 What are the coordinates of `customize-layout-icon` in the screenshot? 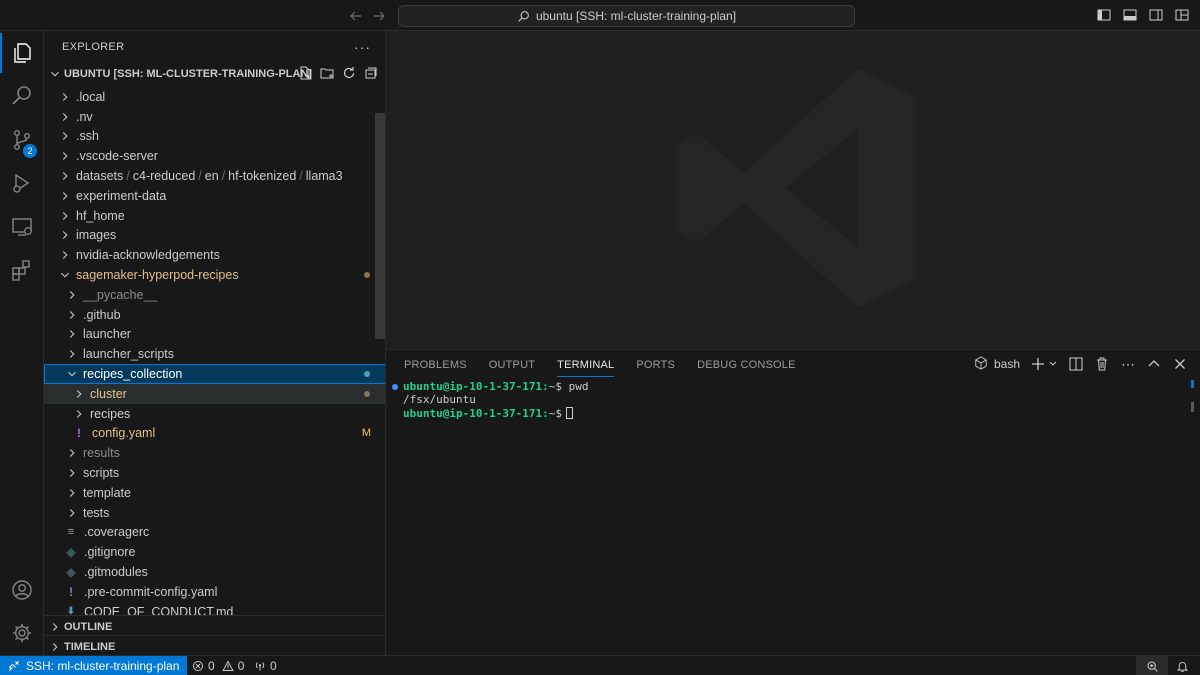 It's located at (1182, 15).